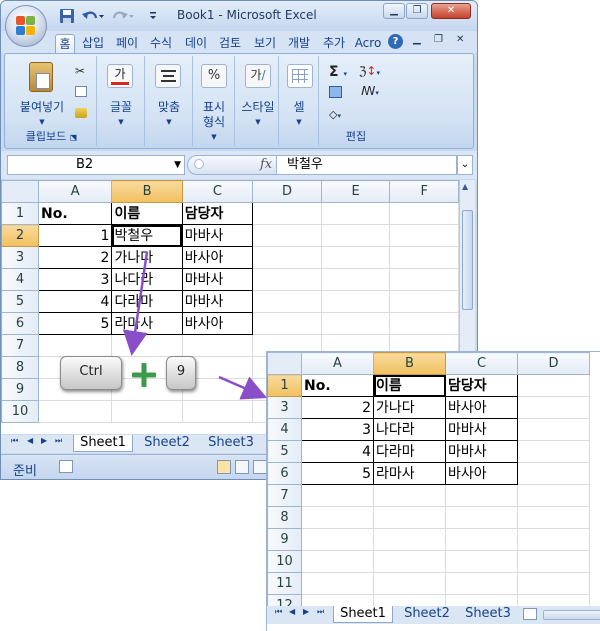  I want to click on cell: No., so click(337, 385).